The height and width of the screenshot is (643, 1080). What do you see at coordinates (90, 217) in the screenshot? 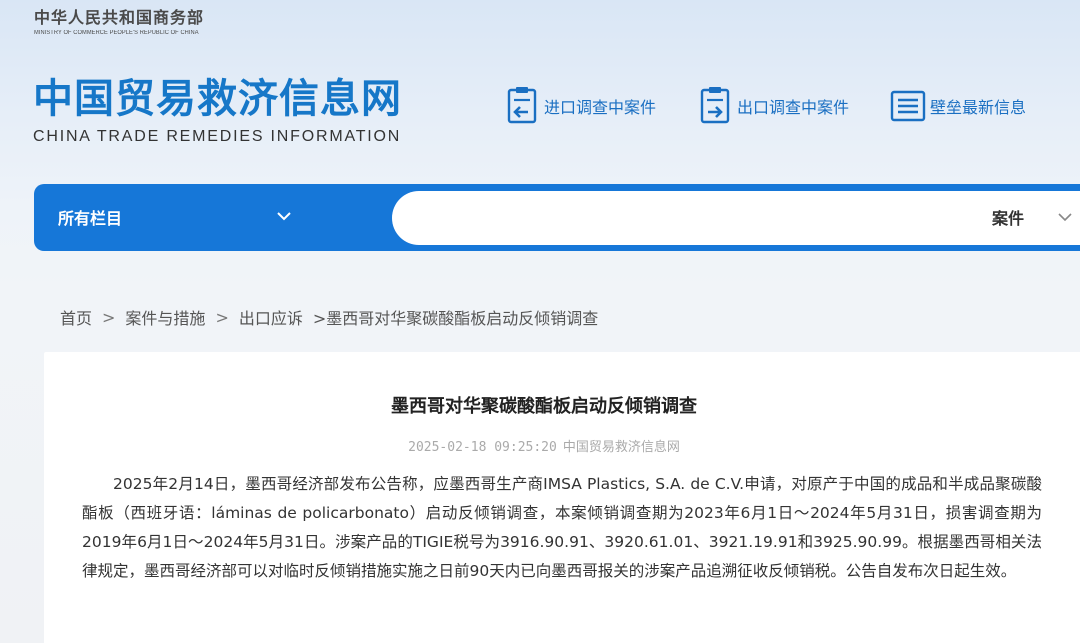
I see `category-select: 所有栏目` at bounding box center [90, 217].